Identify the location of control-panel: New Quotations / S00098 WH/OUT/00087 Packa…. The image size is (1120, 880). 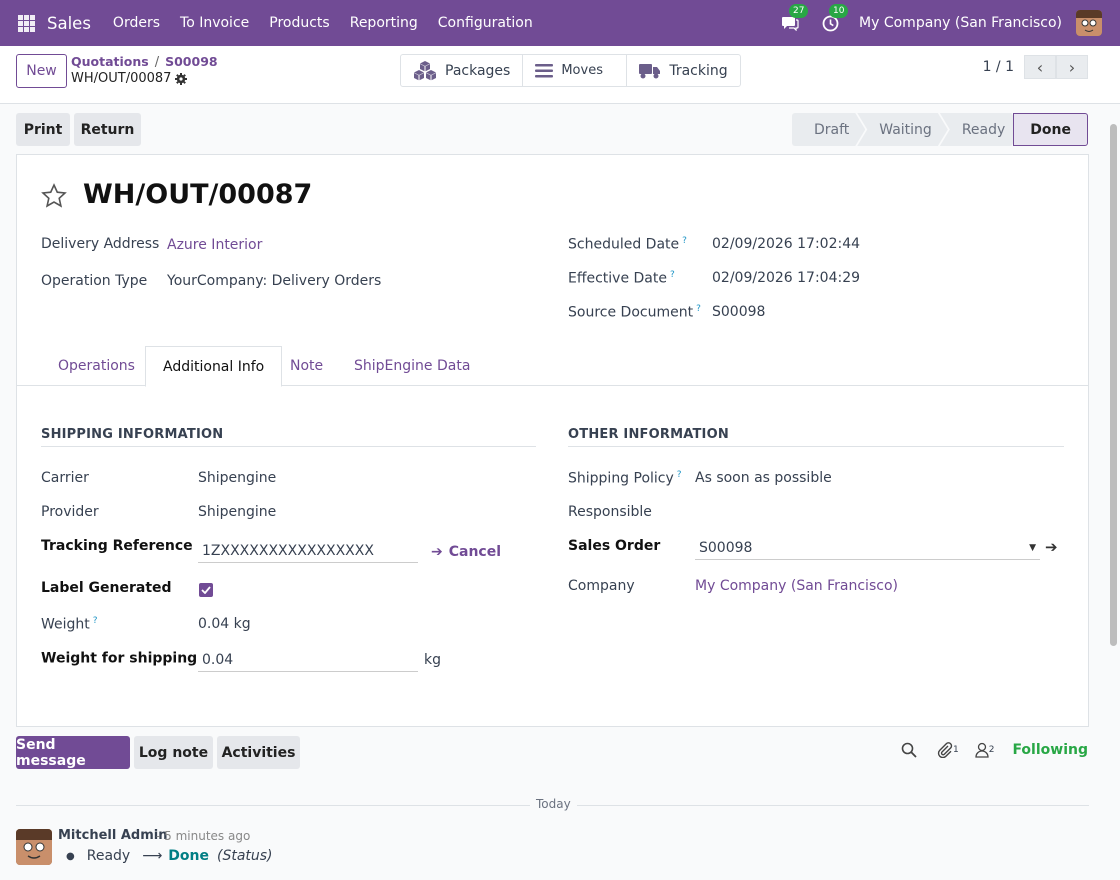
(560, 75).